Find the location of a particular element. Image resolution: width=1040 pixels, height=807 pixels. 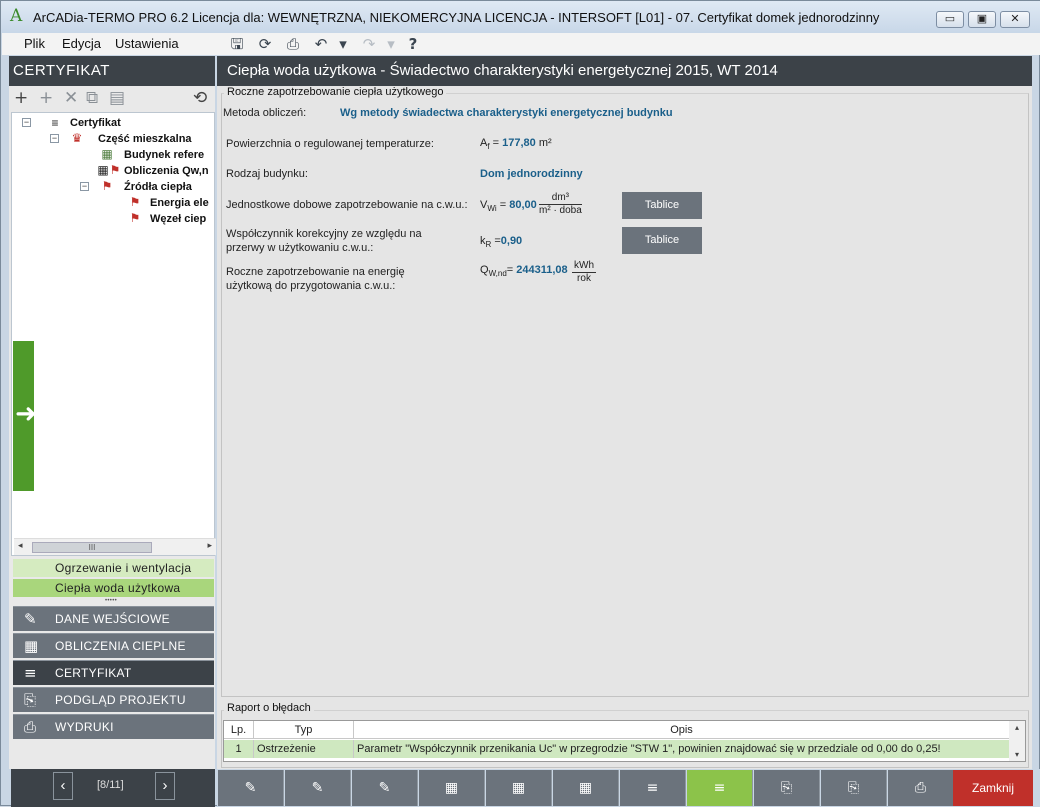

nav-certyfikat: ≡ CERTYFIKAT is located at coordinates (113, 672).